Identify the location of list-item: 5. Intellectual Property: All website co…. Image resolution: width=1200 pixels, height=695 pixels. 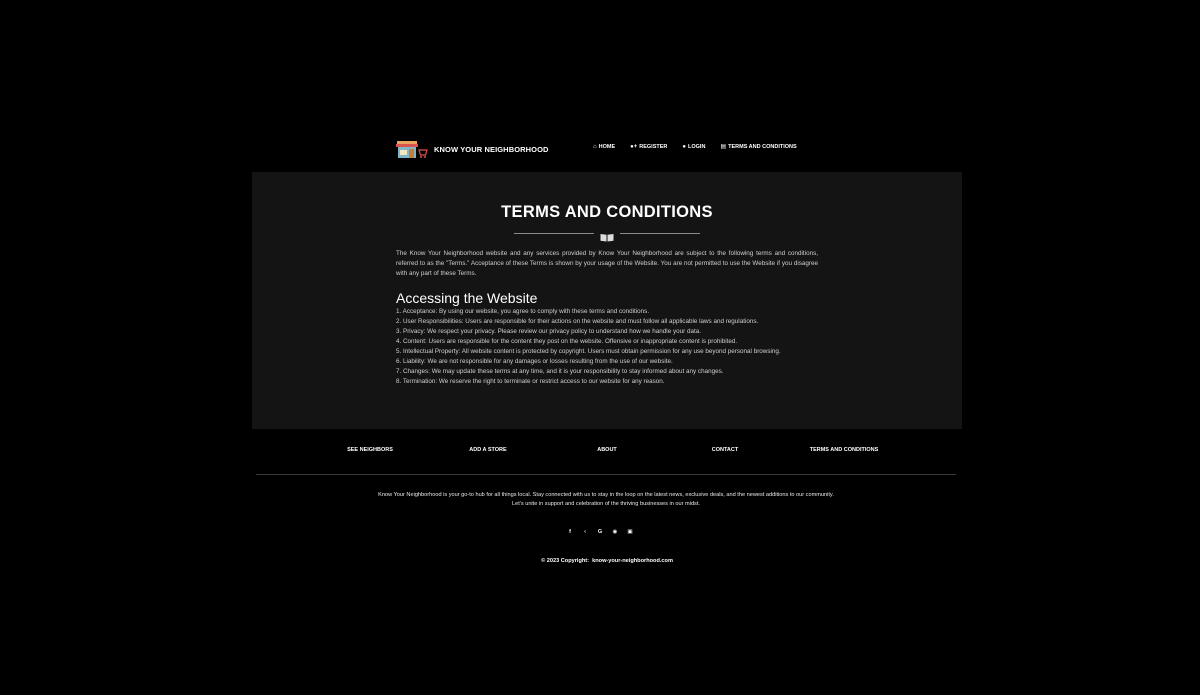
(588, 351).